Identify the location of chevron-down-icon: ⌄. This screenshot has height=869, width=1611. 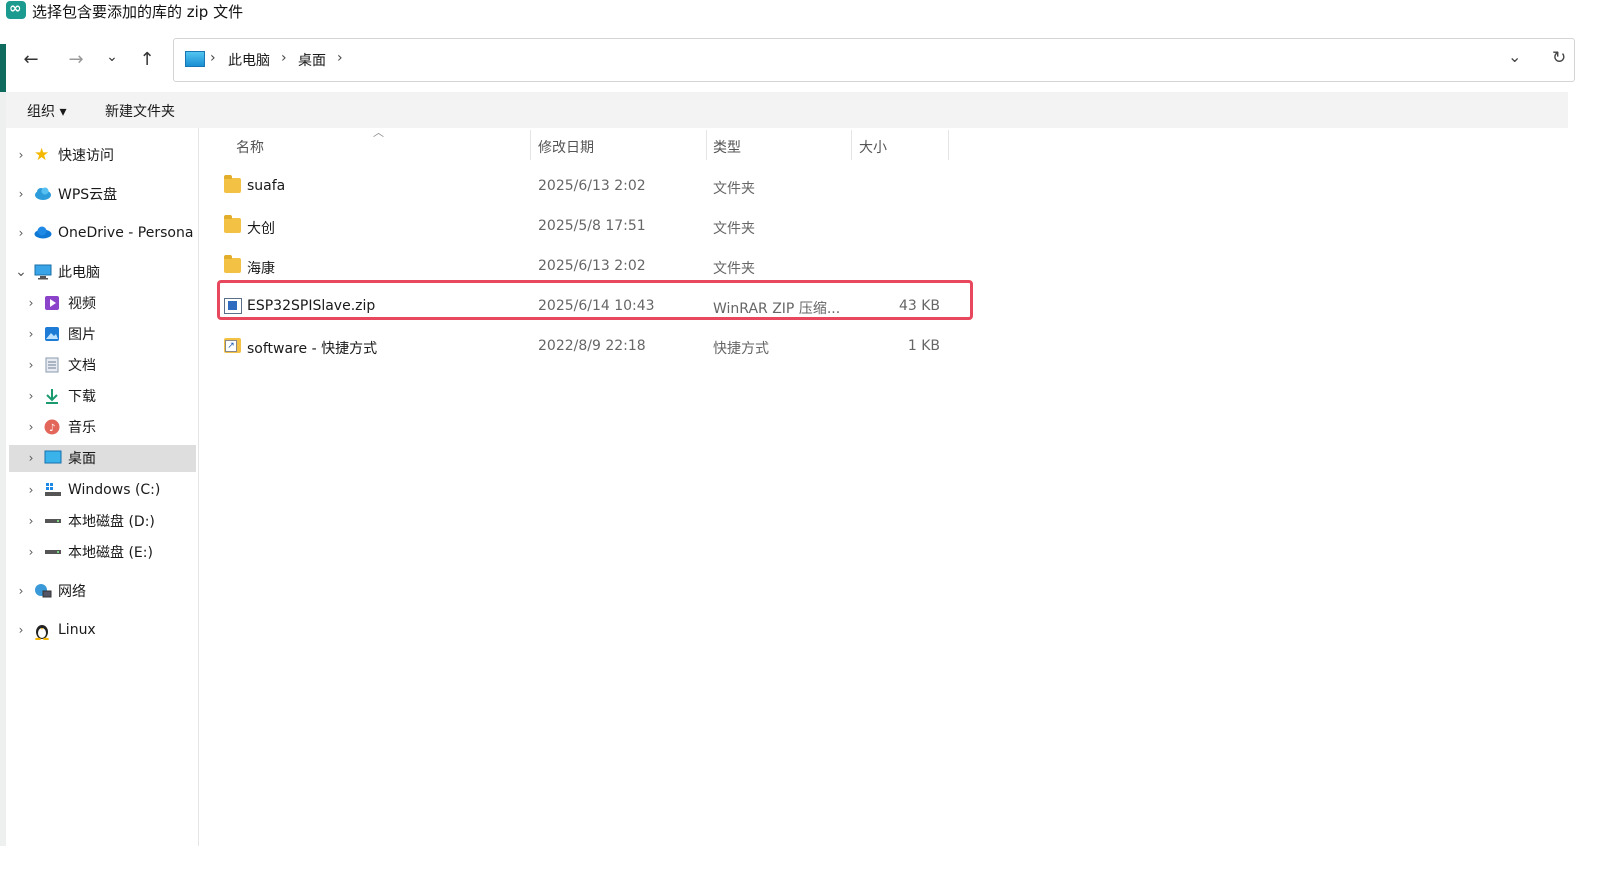
(21, 272).